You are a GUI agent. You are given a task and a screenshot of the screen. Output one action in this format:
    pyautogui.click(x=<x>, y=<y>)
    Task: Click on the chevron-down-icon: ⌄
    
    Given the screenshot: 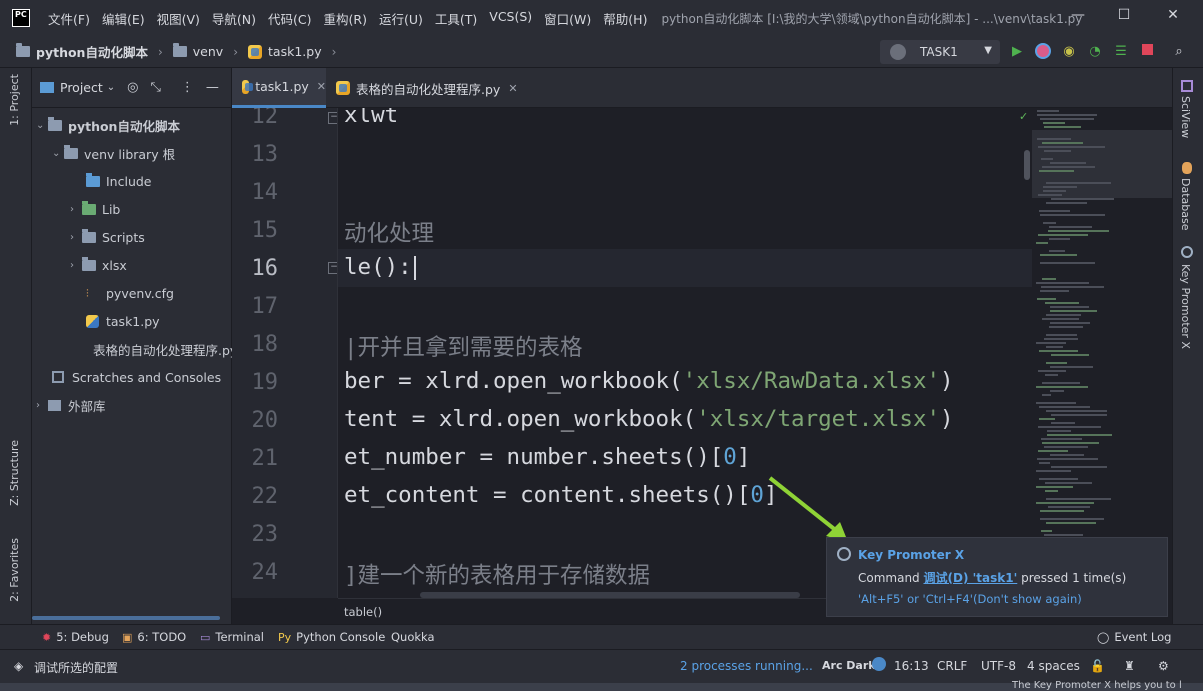 What is the action you would take?
    pyautogui.click(x=111, y=87)
    